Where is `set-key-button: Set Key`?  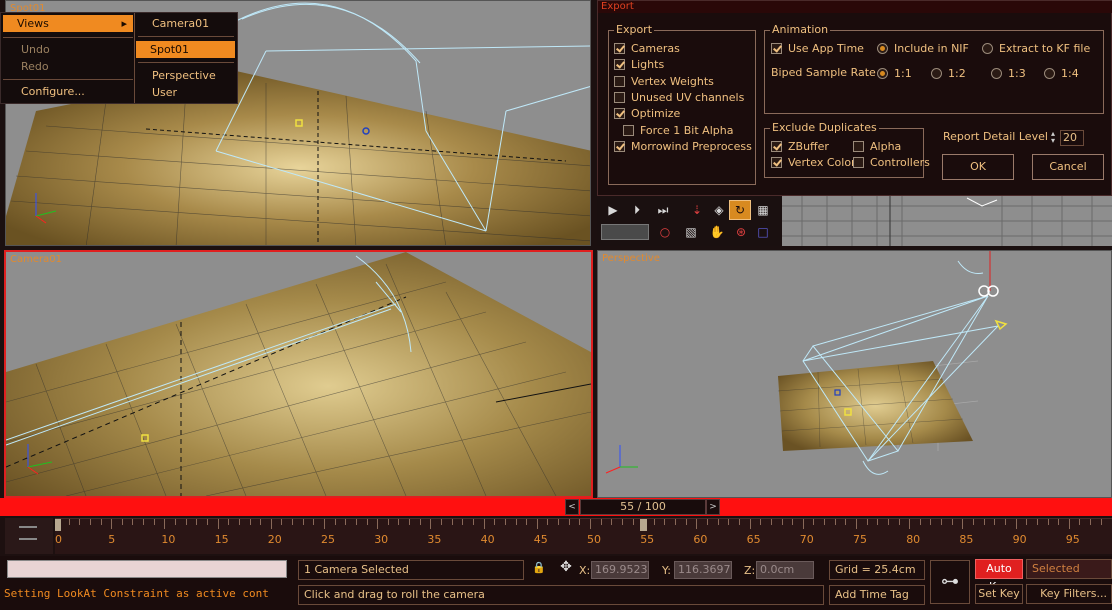 set-key-button: Set Key is located at coordinates (999, 594).